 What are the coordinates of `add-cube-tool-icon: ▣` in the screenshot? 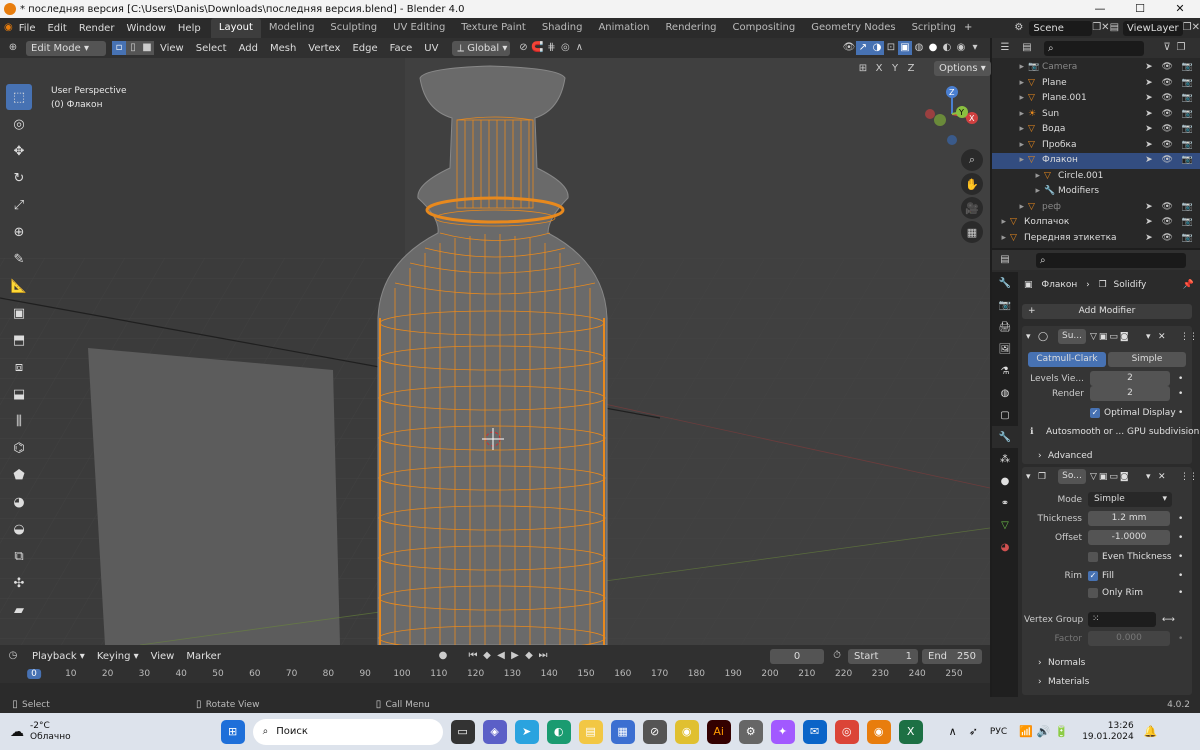 It's located at (19, 313).